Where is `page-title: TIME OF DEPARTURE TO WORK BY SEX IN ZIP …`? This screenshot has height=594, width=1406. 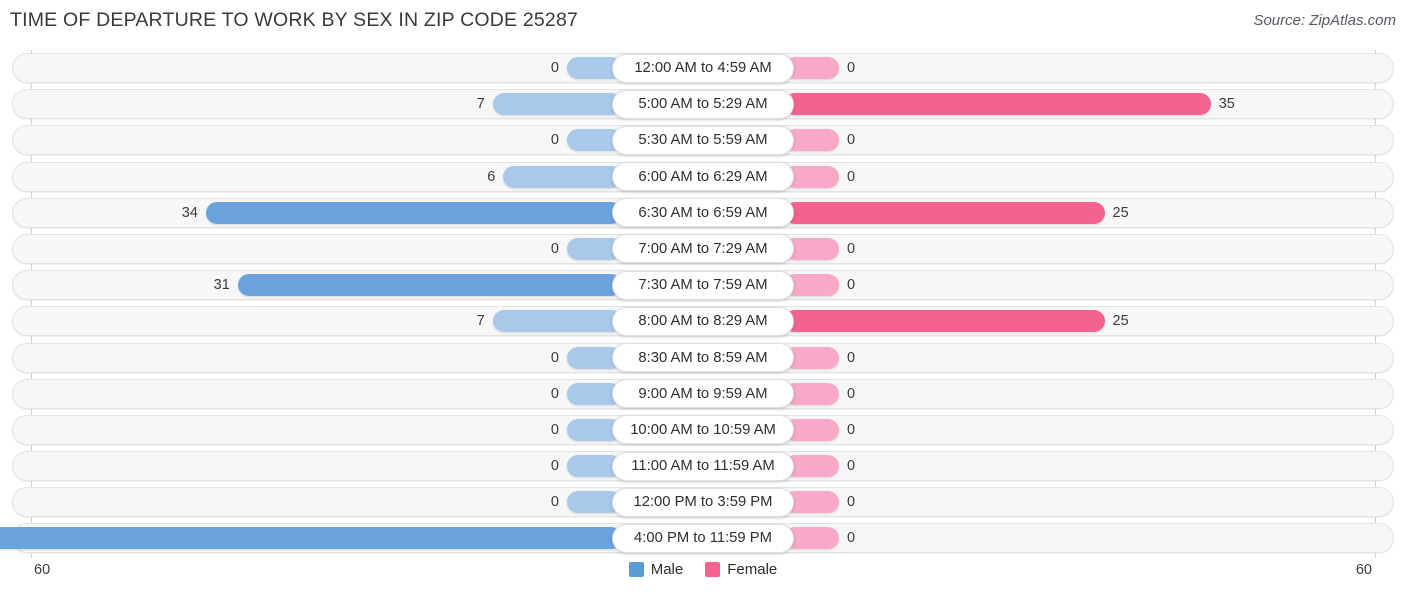 page-title: TIME OF DEPARTURE TO WORK BY SEX IN ZIP … is located at coordinates (294, 20).